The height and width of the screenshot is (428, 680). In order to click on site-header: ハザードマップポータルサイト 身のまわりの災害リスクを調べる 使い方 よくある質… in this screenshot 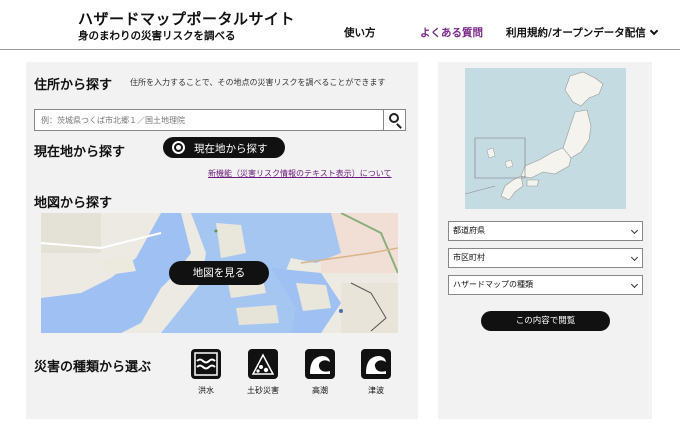, I will do `click(340, 25)`.